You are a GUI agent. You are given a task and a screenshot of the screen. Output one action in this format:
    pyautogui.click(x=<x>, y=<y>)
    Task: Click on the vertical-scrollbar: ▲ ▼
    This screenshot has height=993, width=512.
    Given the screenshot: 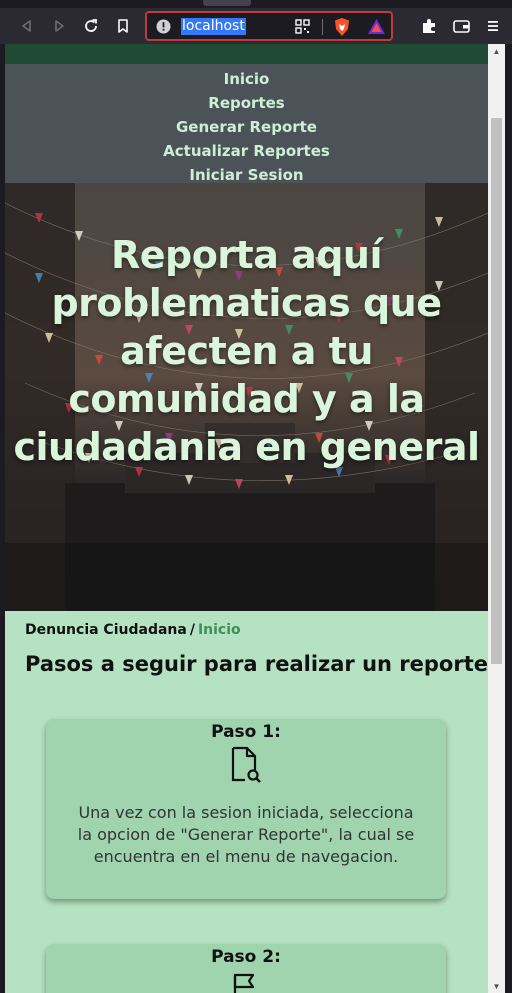 What is the action you would take?
    pyautogui.click(x=496, y=518)
    